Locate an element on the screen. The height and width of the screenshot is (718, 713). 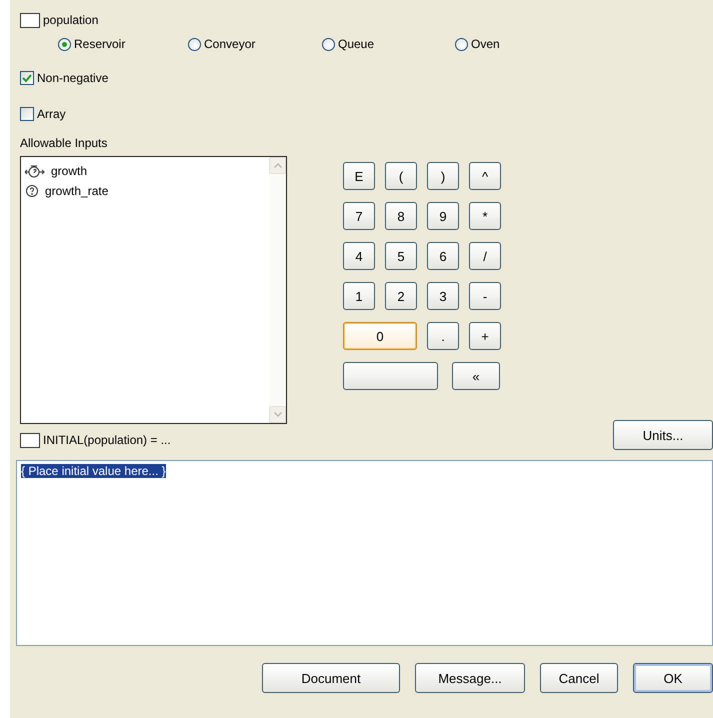
backspace-key: « is located at coordinates (476, 376).